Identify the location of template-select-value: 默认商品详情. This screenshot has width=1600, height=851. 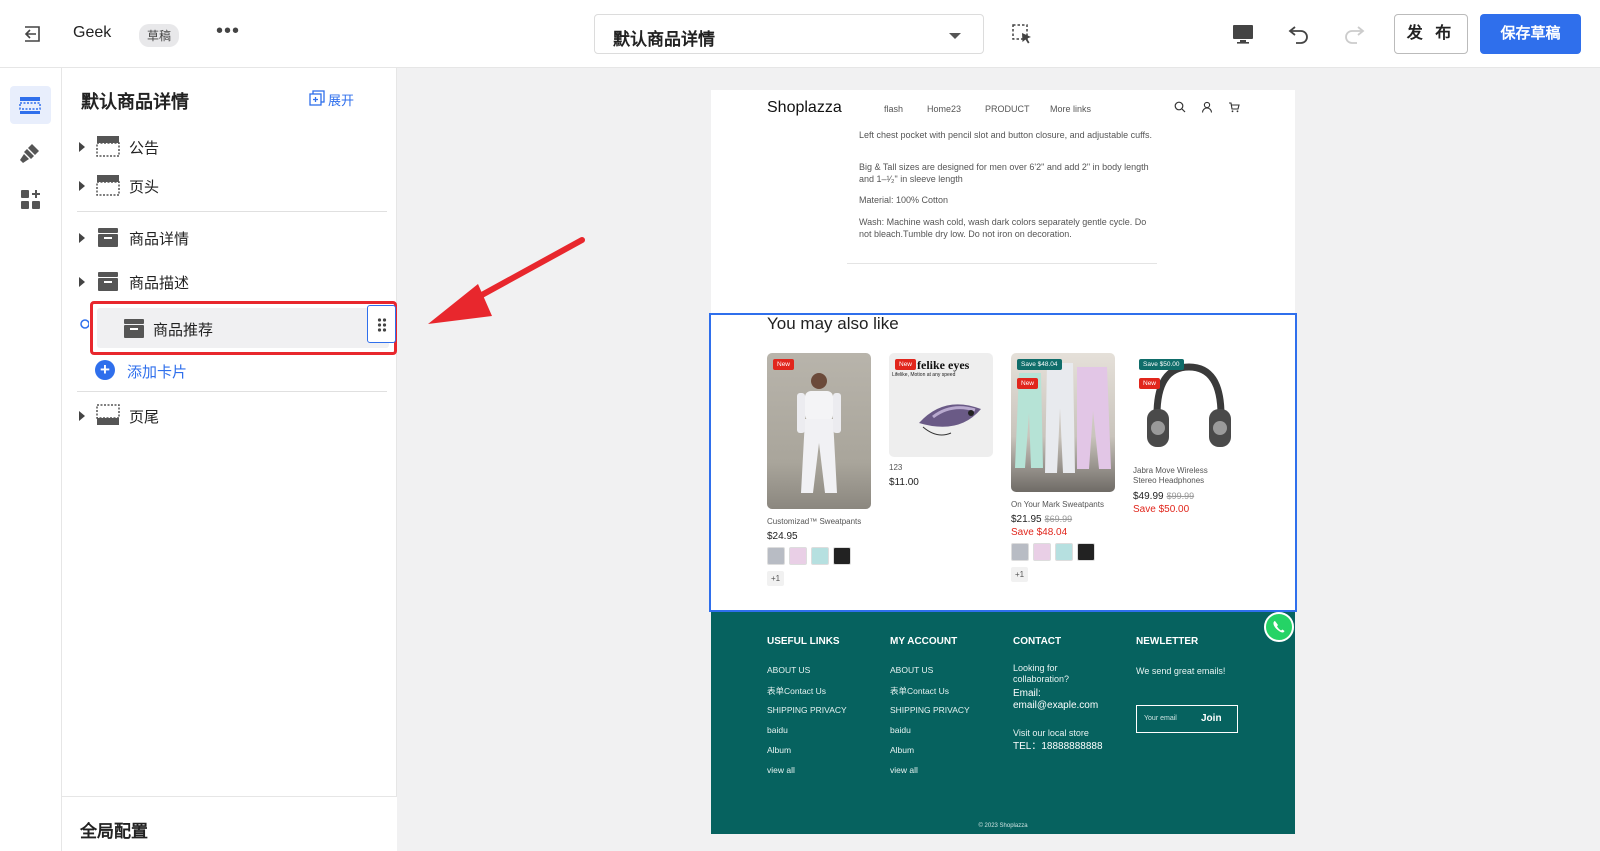
(664, 39).